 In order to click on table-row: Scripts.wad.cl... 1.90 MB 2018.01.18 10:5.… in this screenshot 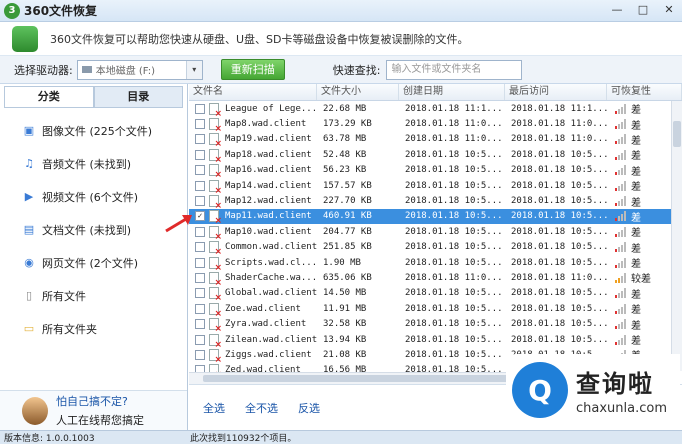, I will do `click(430, 264)`.